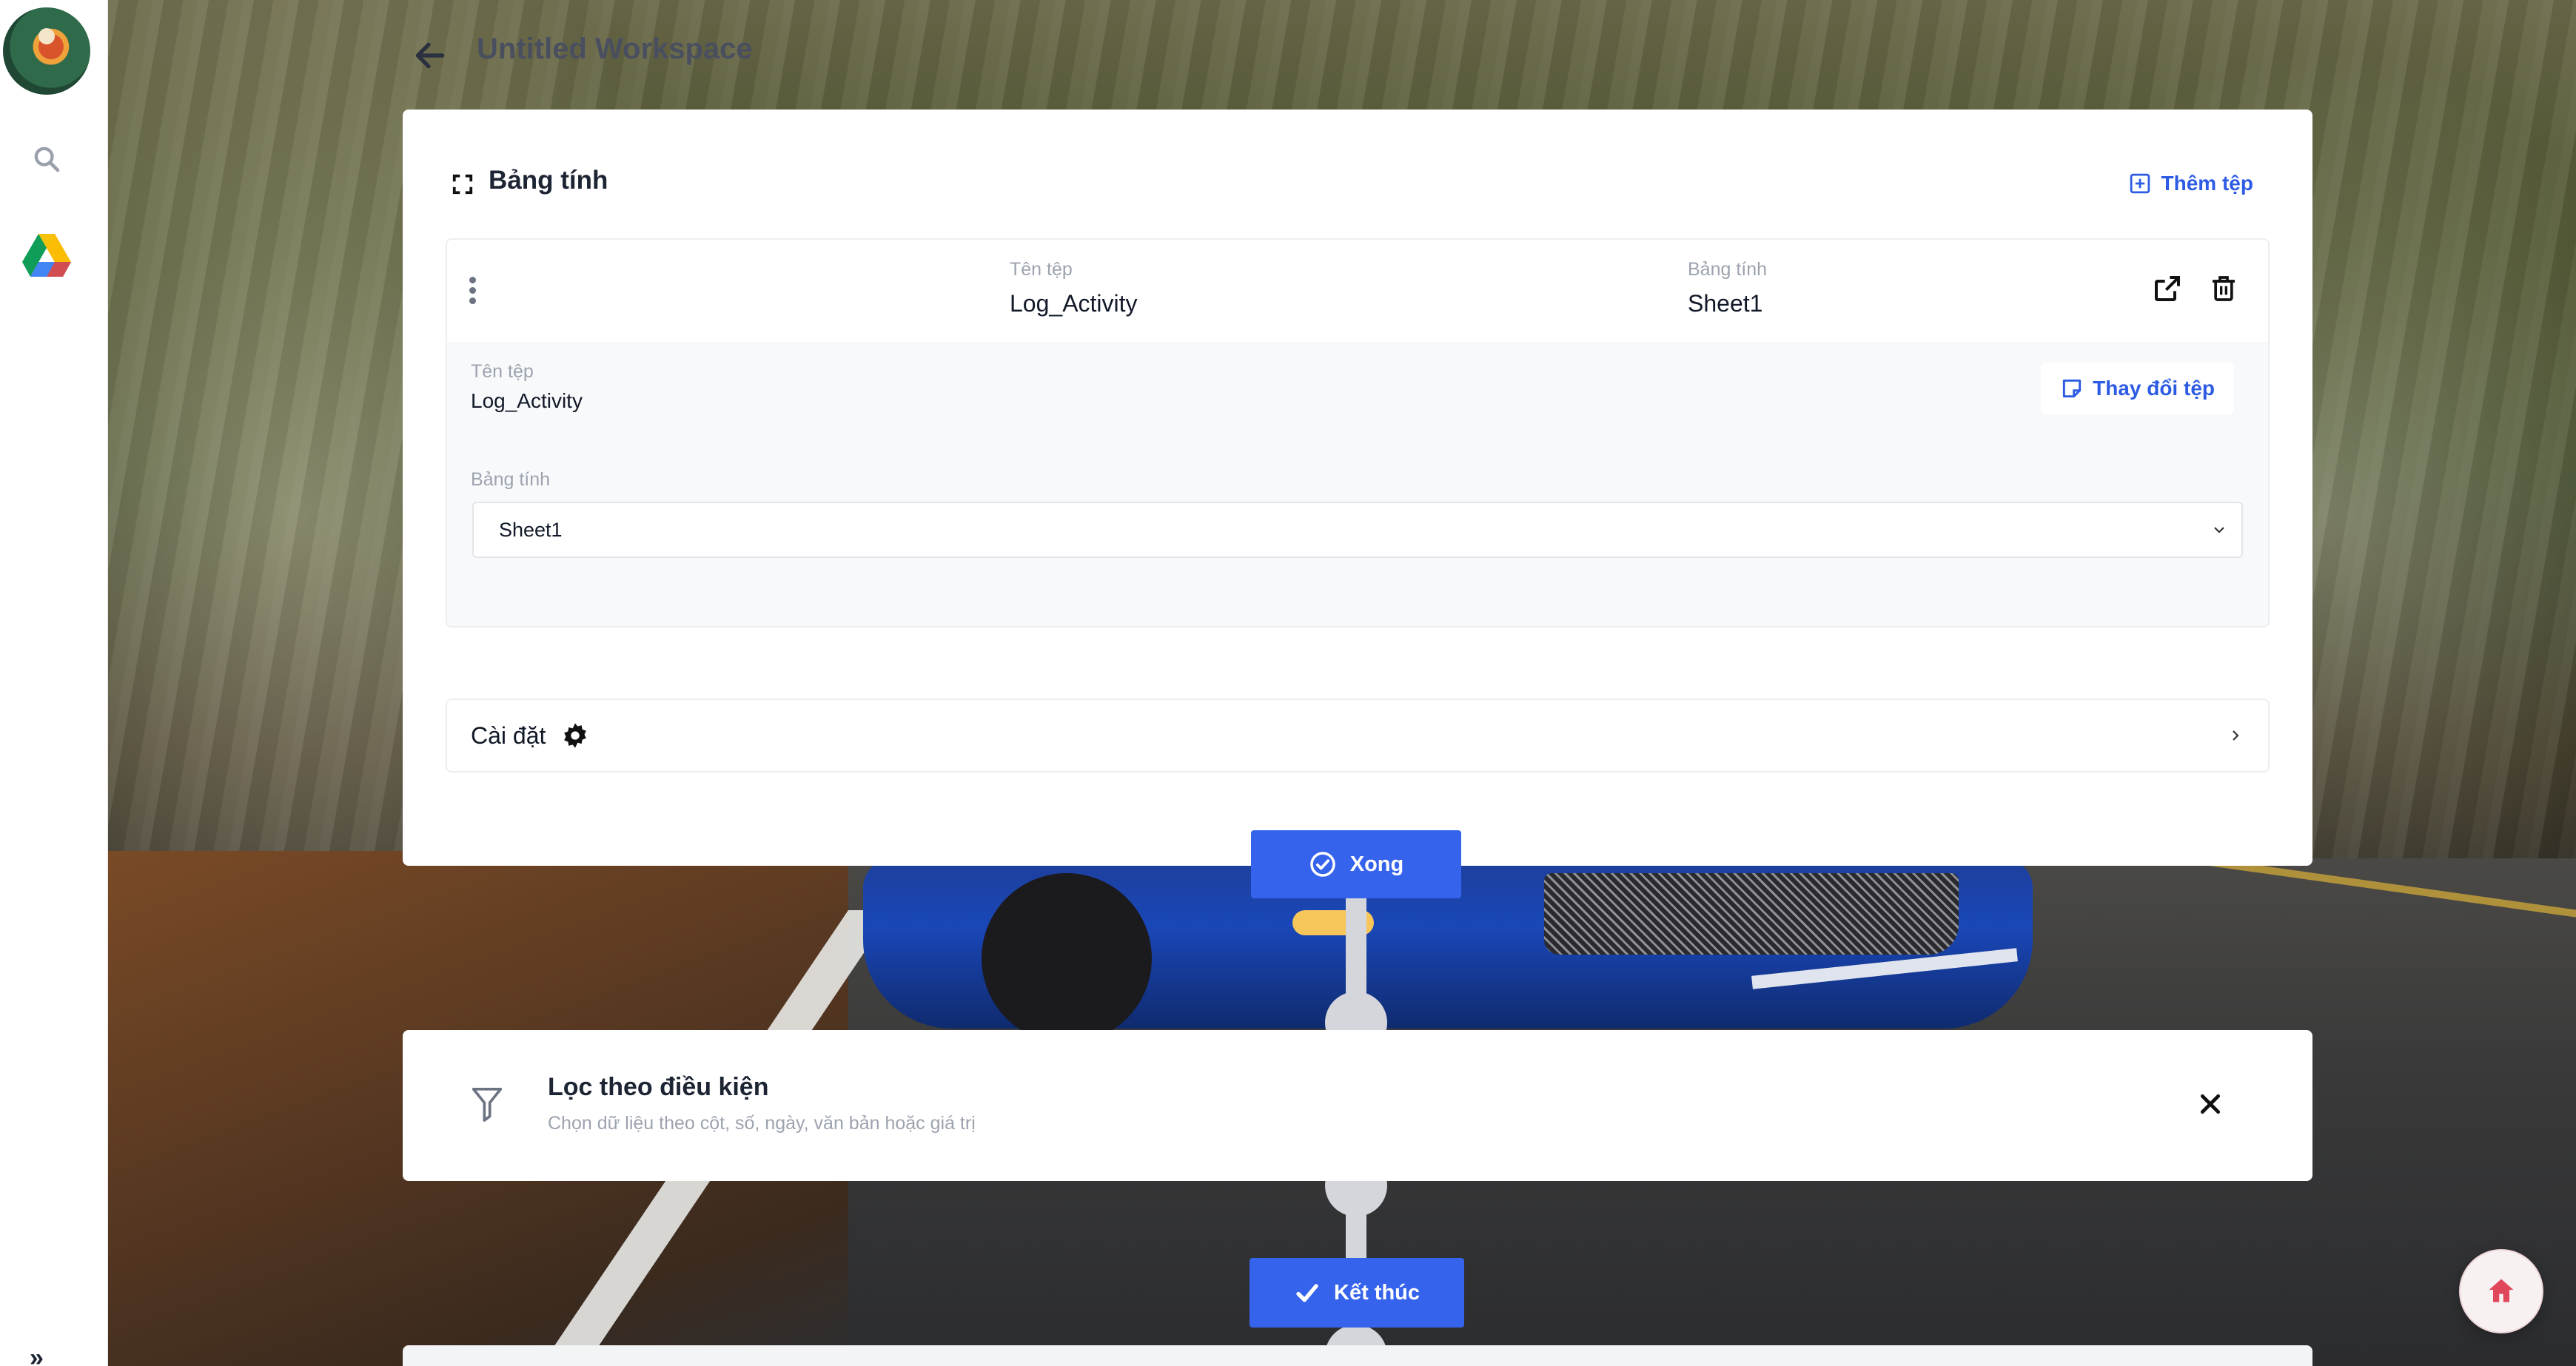  I want to click on file-row-summary: Tên tệp Log_Activity Bảng tính Sheet1, so click(1357, 291).